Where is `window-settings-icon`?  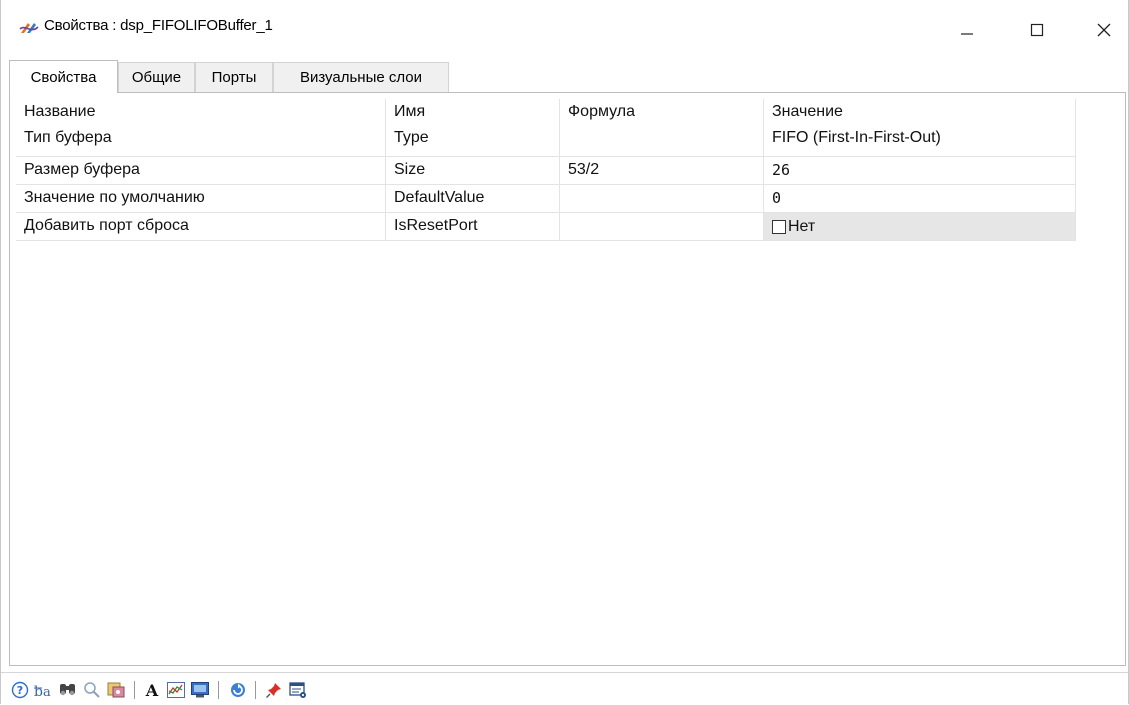
window-settings-icon is located at coordinates (298, 690).